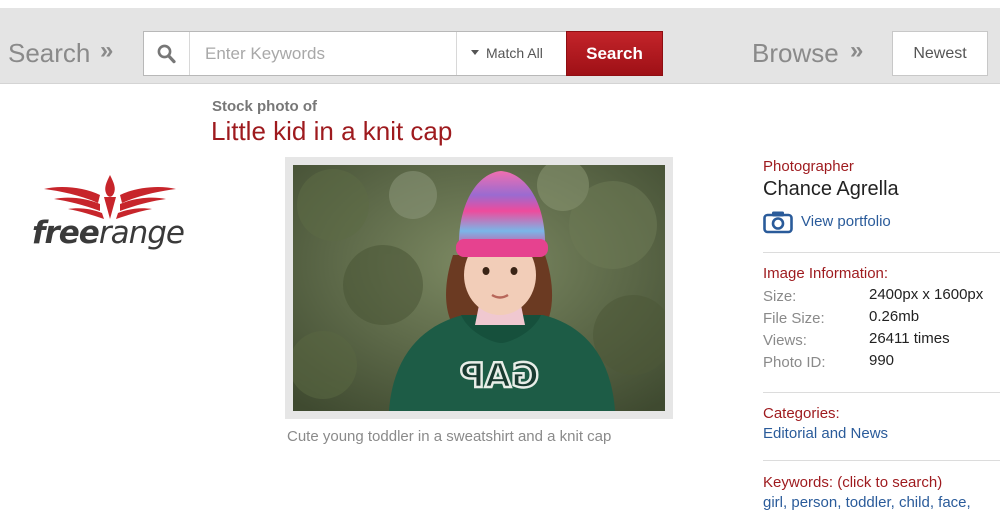  What do you see at coordinates (49, 53) in the screenshot?
I see `search-title: Search` at bounding box center [49, 53].